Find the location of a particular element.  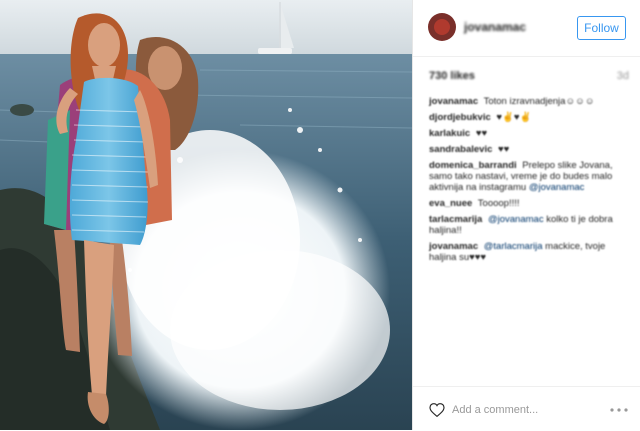

comment-item: djordjebukvic ♥✌♥✌ is located at coordinates (529, 117).